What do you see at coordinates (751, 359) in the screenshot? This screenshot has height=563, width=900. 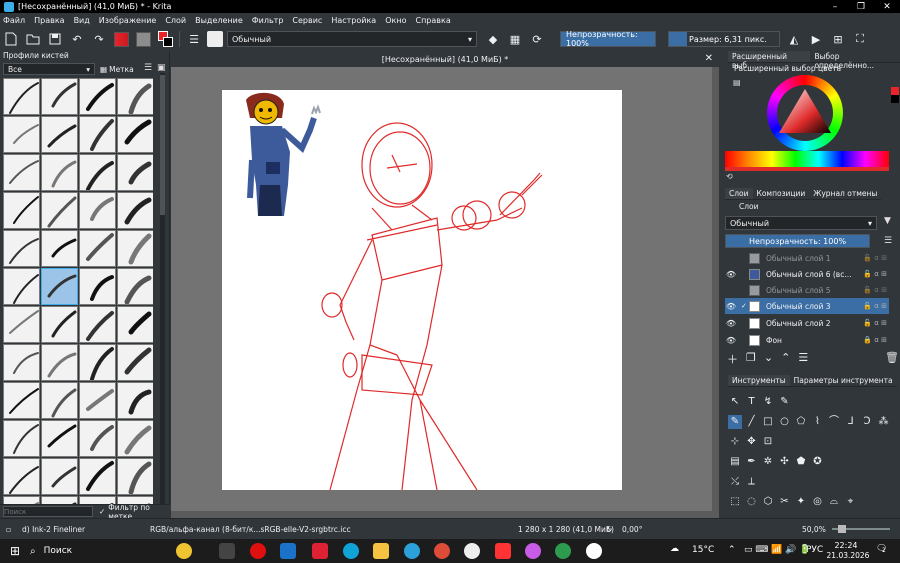 I see `duplicate-layer-icon: ❐` at bounding box center [751, 359].